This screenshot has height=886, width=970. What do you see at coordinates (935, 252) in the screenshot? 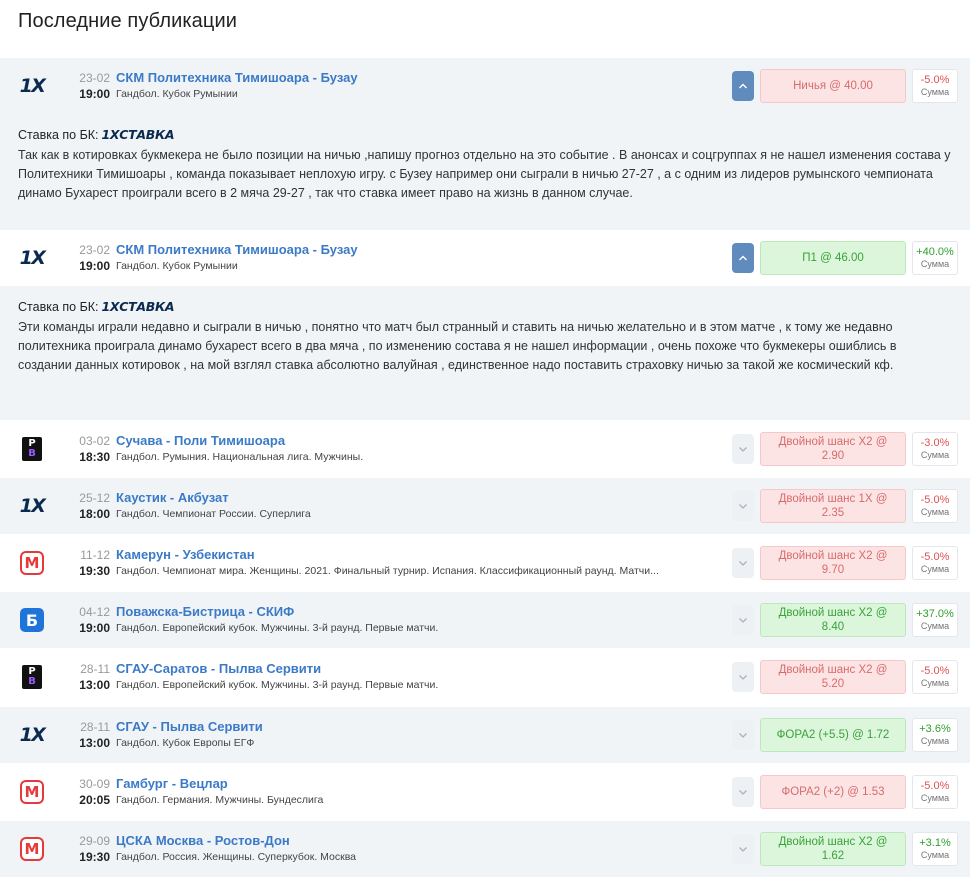
I see `result-percent: +40.0%` at bounding box center [935, 252].